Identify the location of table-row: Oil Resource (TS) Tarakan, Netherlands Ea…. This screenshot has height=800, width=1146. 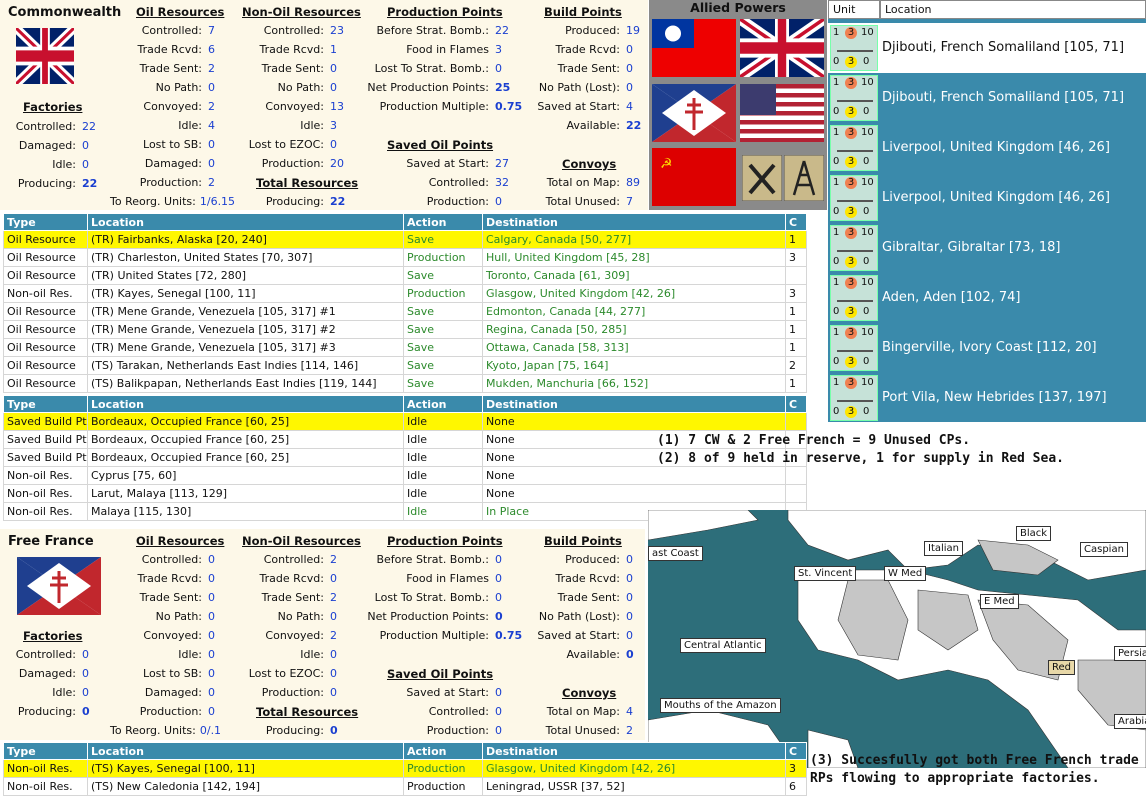
(405, 365).